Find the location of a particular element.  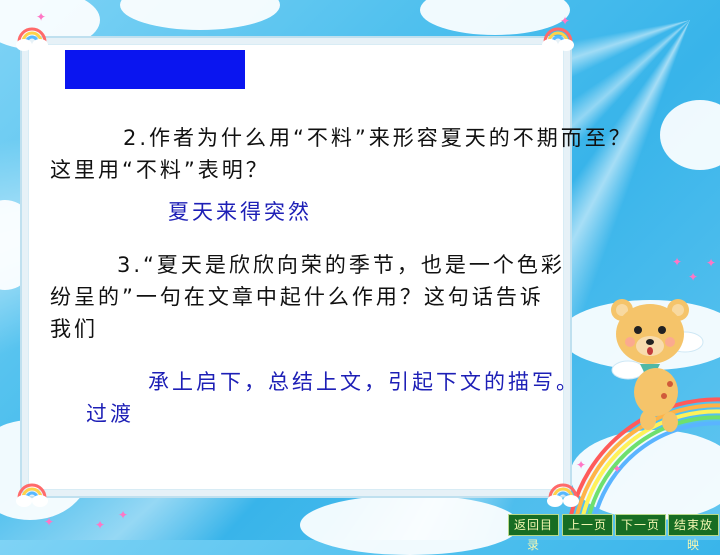

previous-page-button: 上一页 is located at coordinates (587, 525).